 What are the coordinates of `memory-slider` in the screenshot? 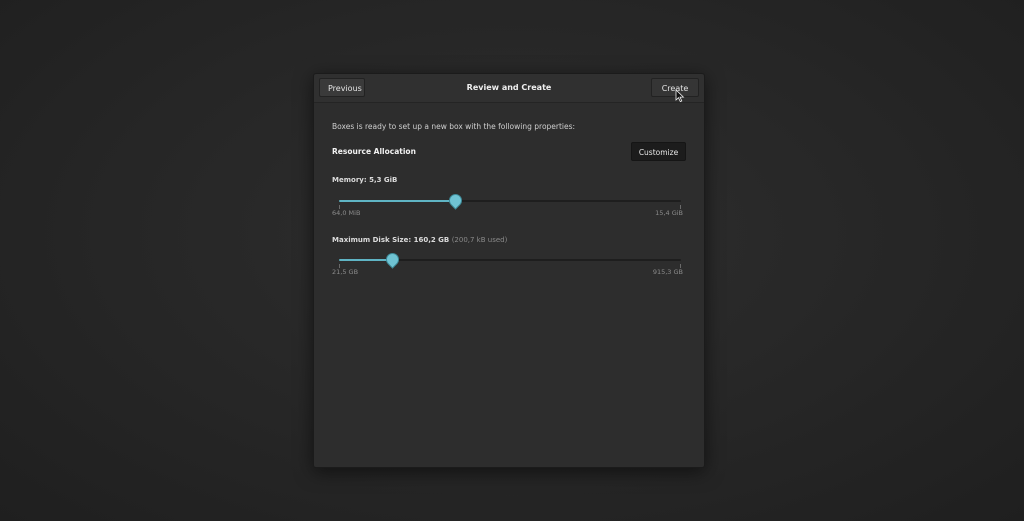 It's located at (510, 200).